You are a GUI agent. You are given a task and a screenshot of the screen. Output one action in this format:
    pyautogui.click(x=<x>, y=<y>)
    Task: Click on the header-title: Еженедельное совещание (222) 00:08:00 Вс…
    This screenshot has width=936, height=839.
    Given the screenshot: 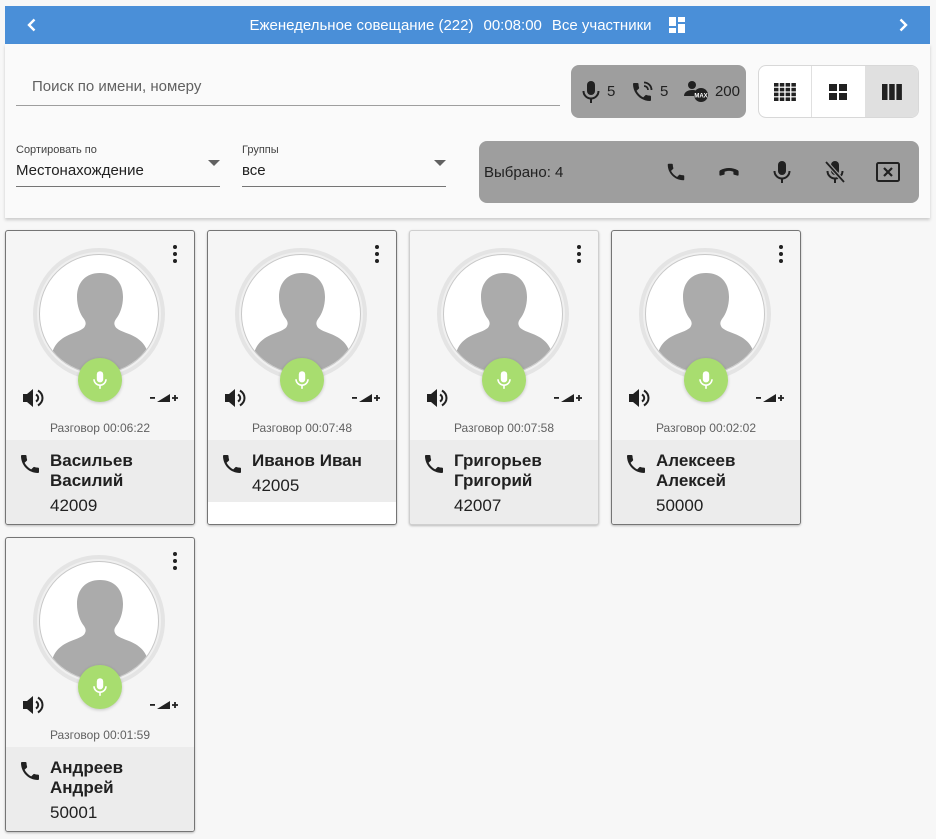 What is the action you would take?
    pyautogui.click(x=467, y=25)
    